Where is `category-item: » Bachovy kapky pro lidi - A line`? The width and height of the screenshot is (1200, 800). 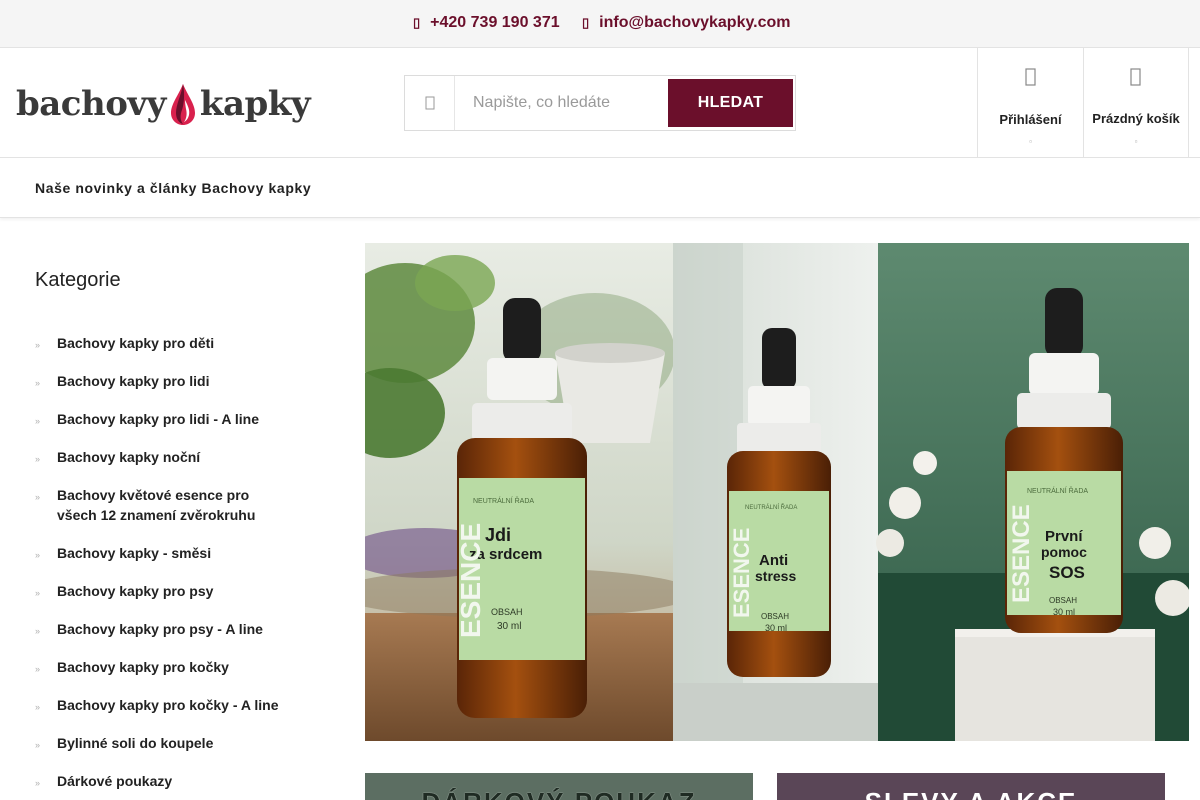
category-item: » Bachovy kapky pro lidi - A line is located at coordinates (175, 419).